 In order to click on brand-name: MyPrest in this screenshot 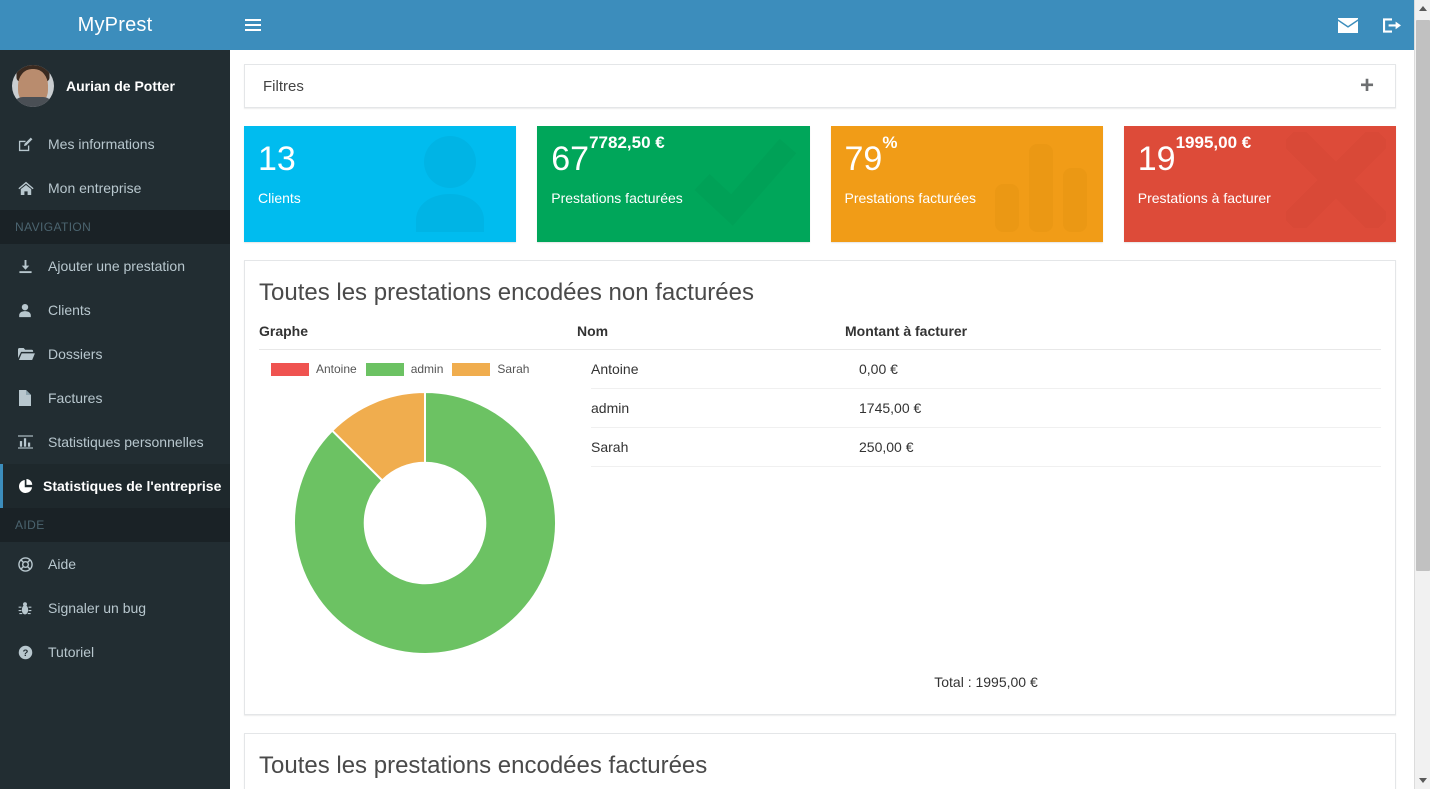, I will do `click(115, 24)`.